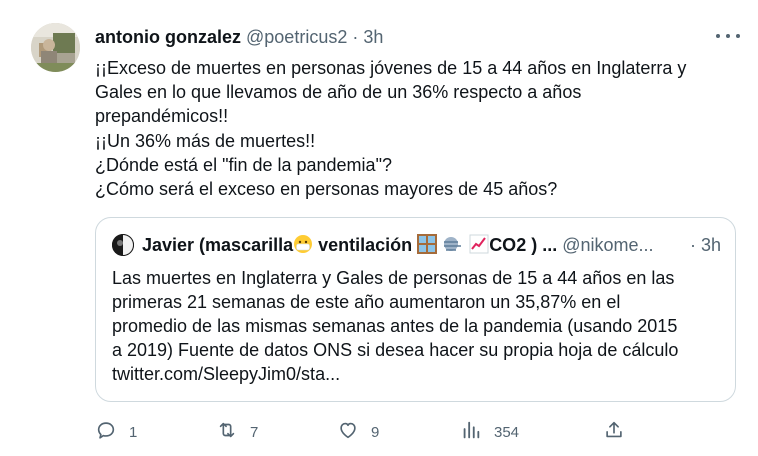  Describe the element at coordinates (133, 432) in the screenshot. I see `reply-count: 1` at that location.